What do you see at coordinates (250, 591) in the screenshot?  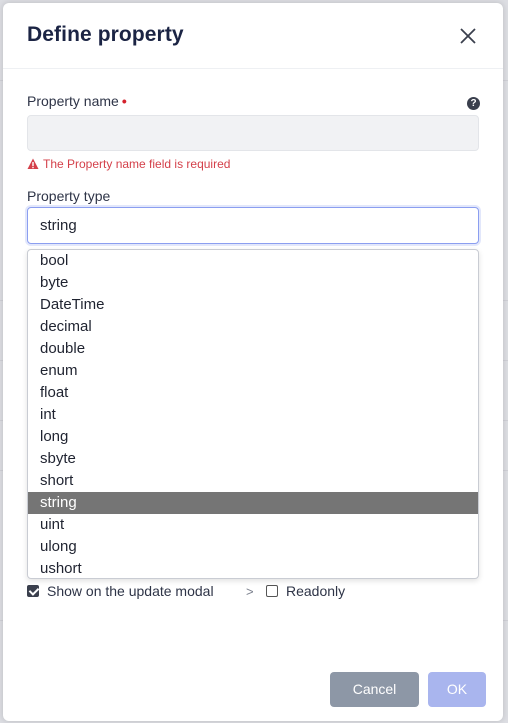 I see `chevron-right-icon: >` at bounding box center [250, 591].